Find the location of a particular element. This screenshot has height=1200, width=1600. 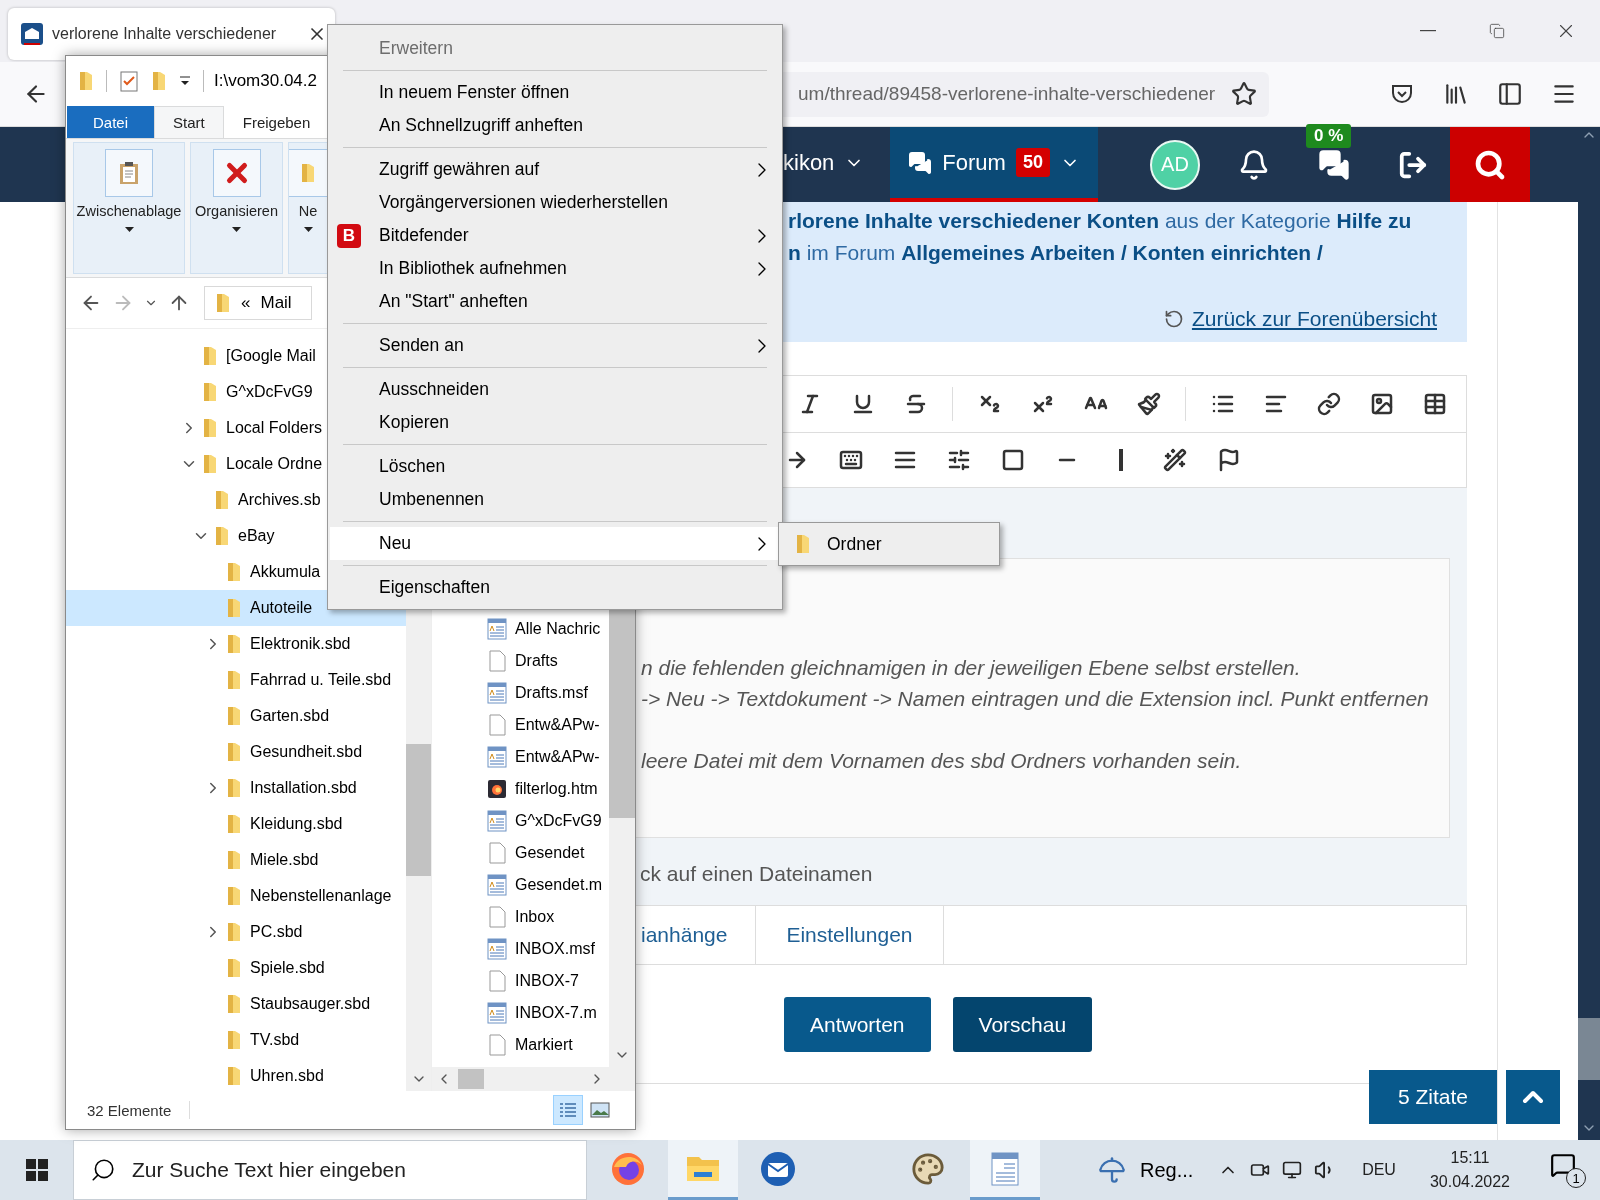

menu-item: Neu is located at coordinates (555, 543).